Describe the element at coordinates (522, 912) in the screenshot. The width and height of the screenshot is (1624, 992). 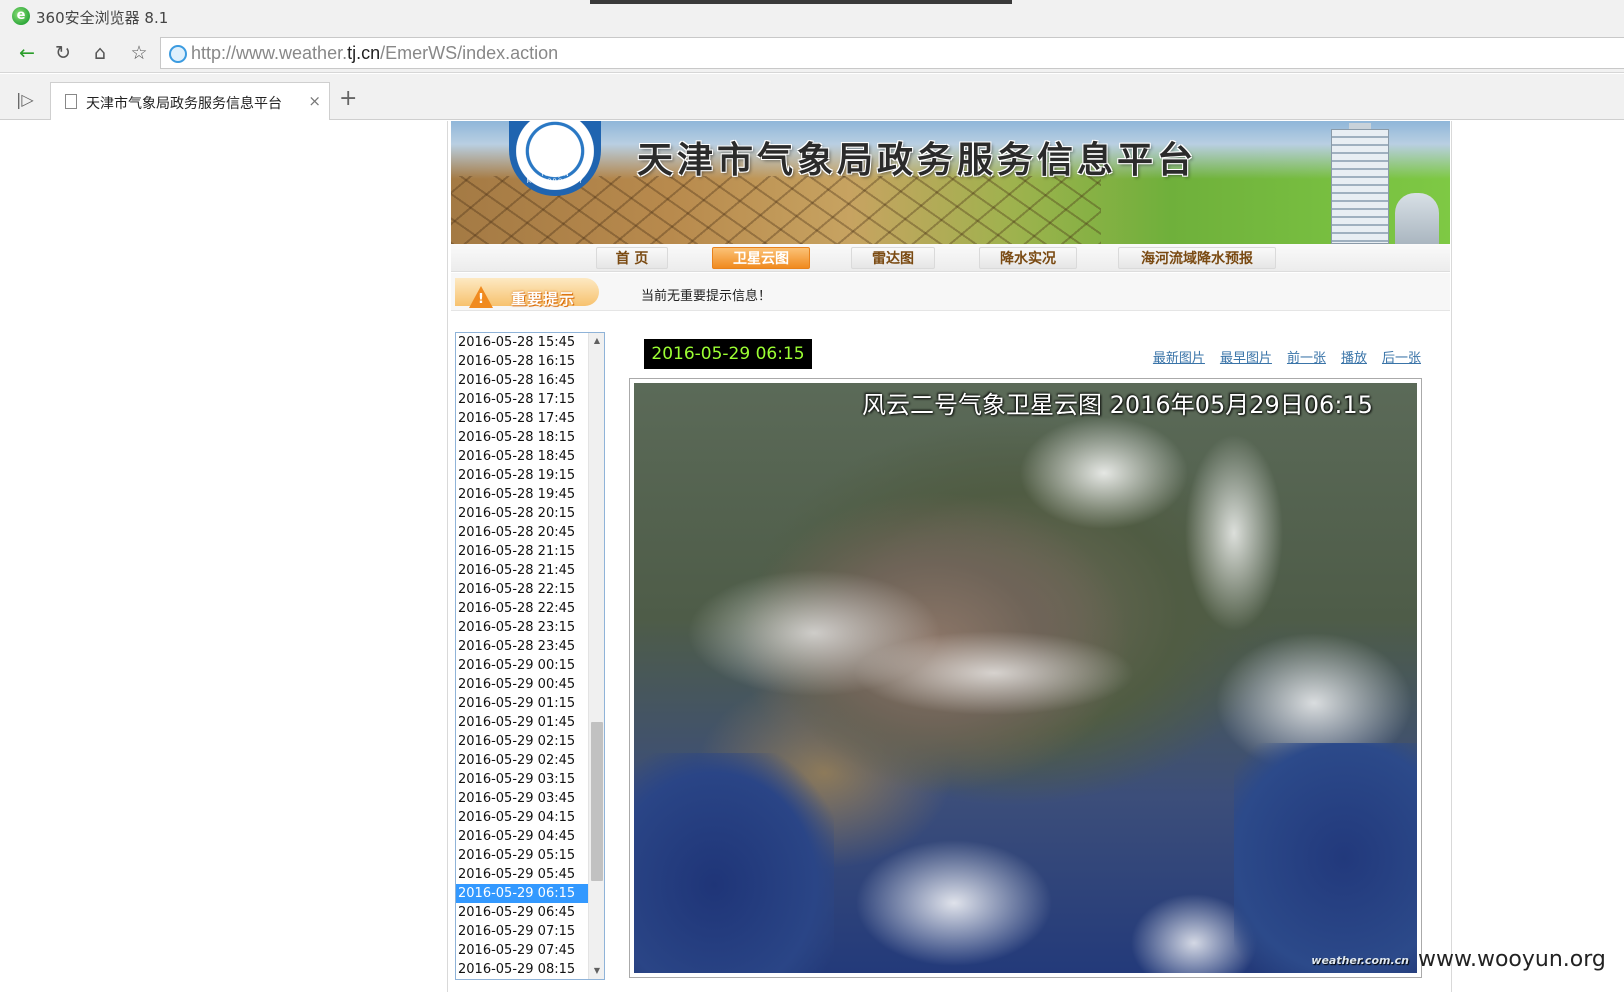
I see `time-list-item: 2016-05-29 06:45` at that location.